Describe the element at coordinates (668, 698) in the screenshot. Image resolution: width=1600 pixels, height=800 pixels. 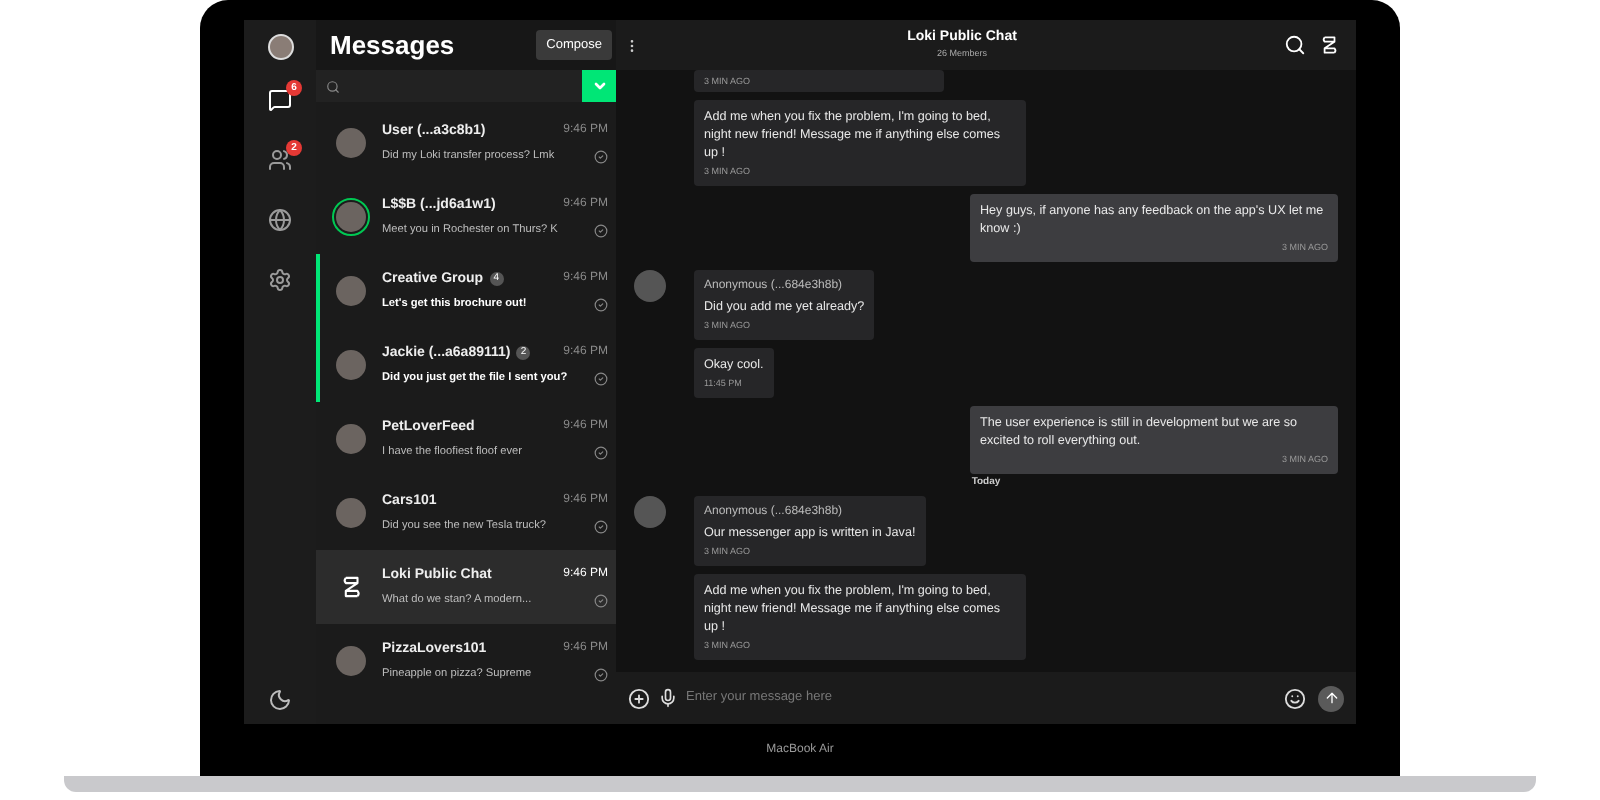
I see `microphone-icon` at that location.